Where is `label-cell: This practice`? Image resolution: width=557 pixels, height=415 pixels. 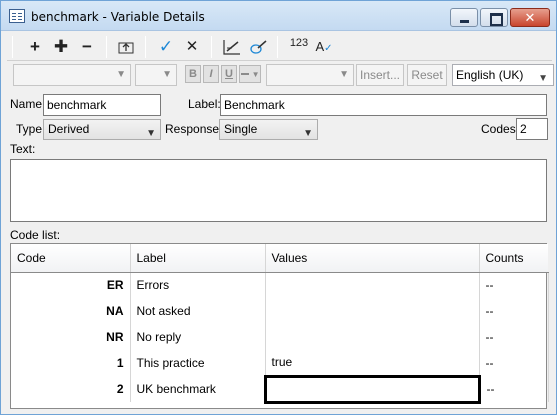
label-cell: This practice is located at coordinates (198, 363).